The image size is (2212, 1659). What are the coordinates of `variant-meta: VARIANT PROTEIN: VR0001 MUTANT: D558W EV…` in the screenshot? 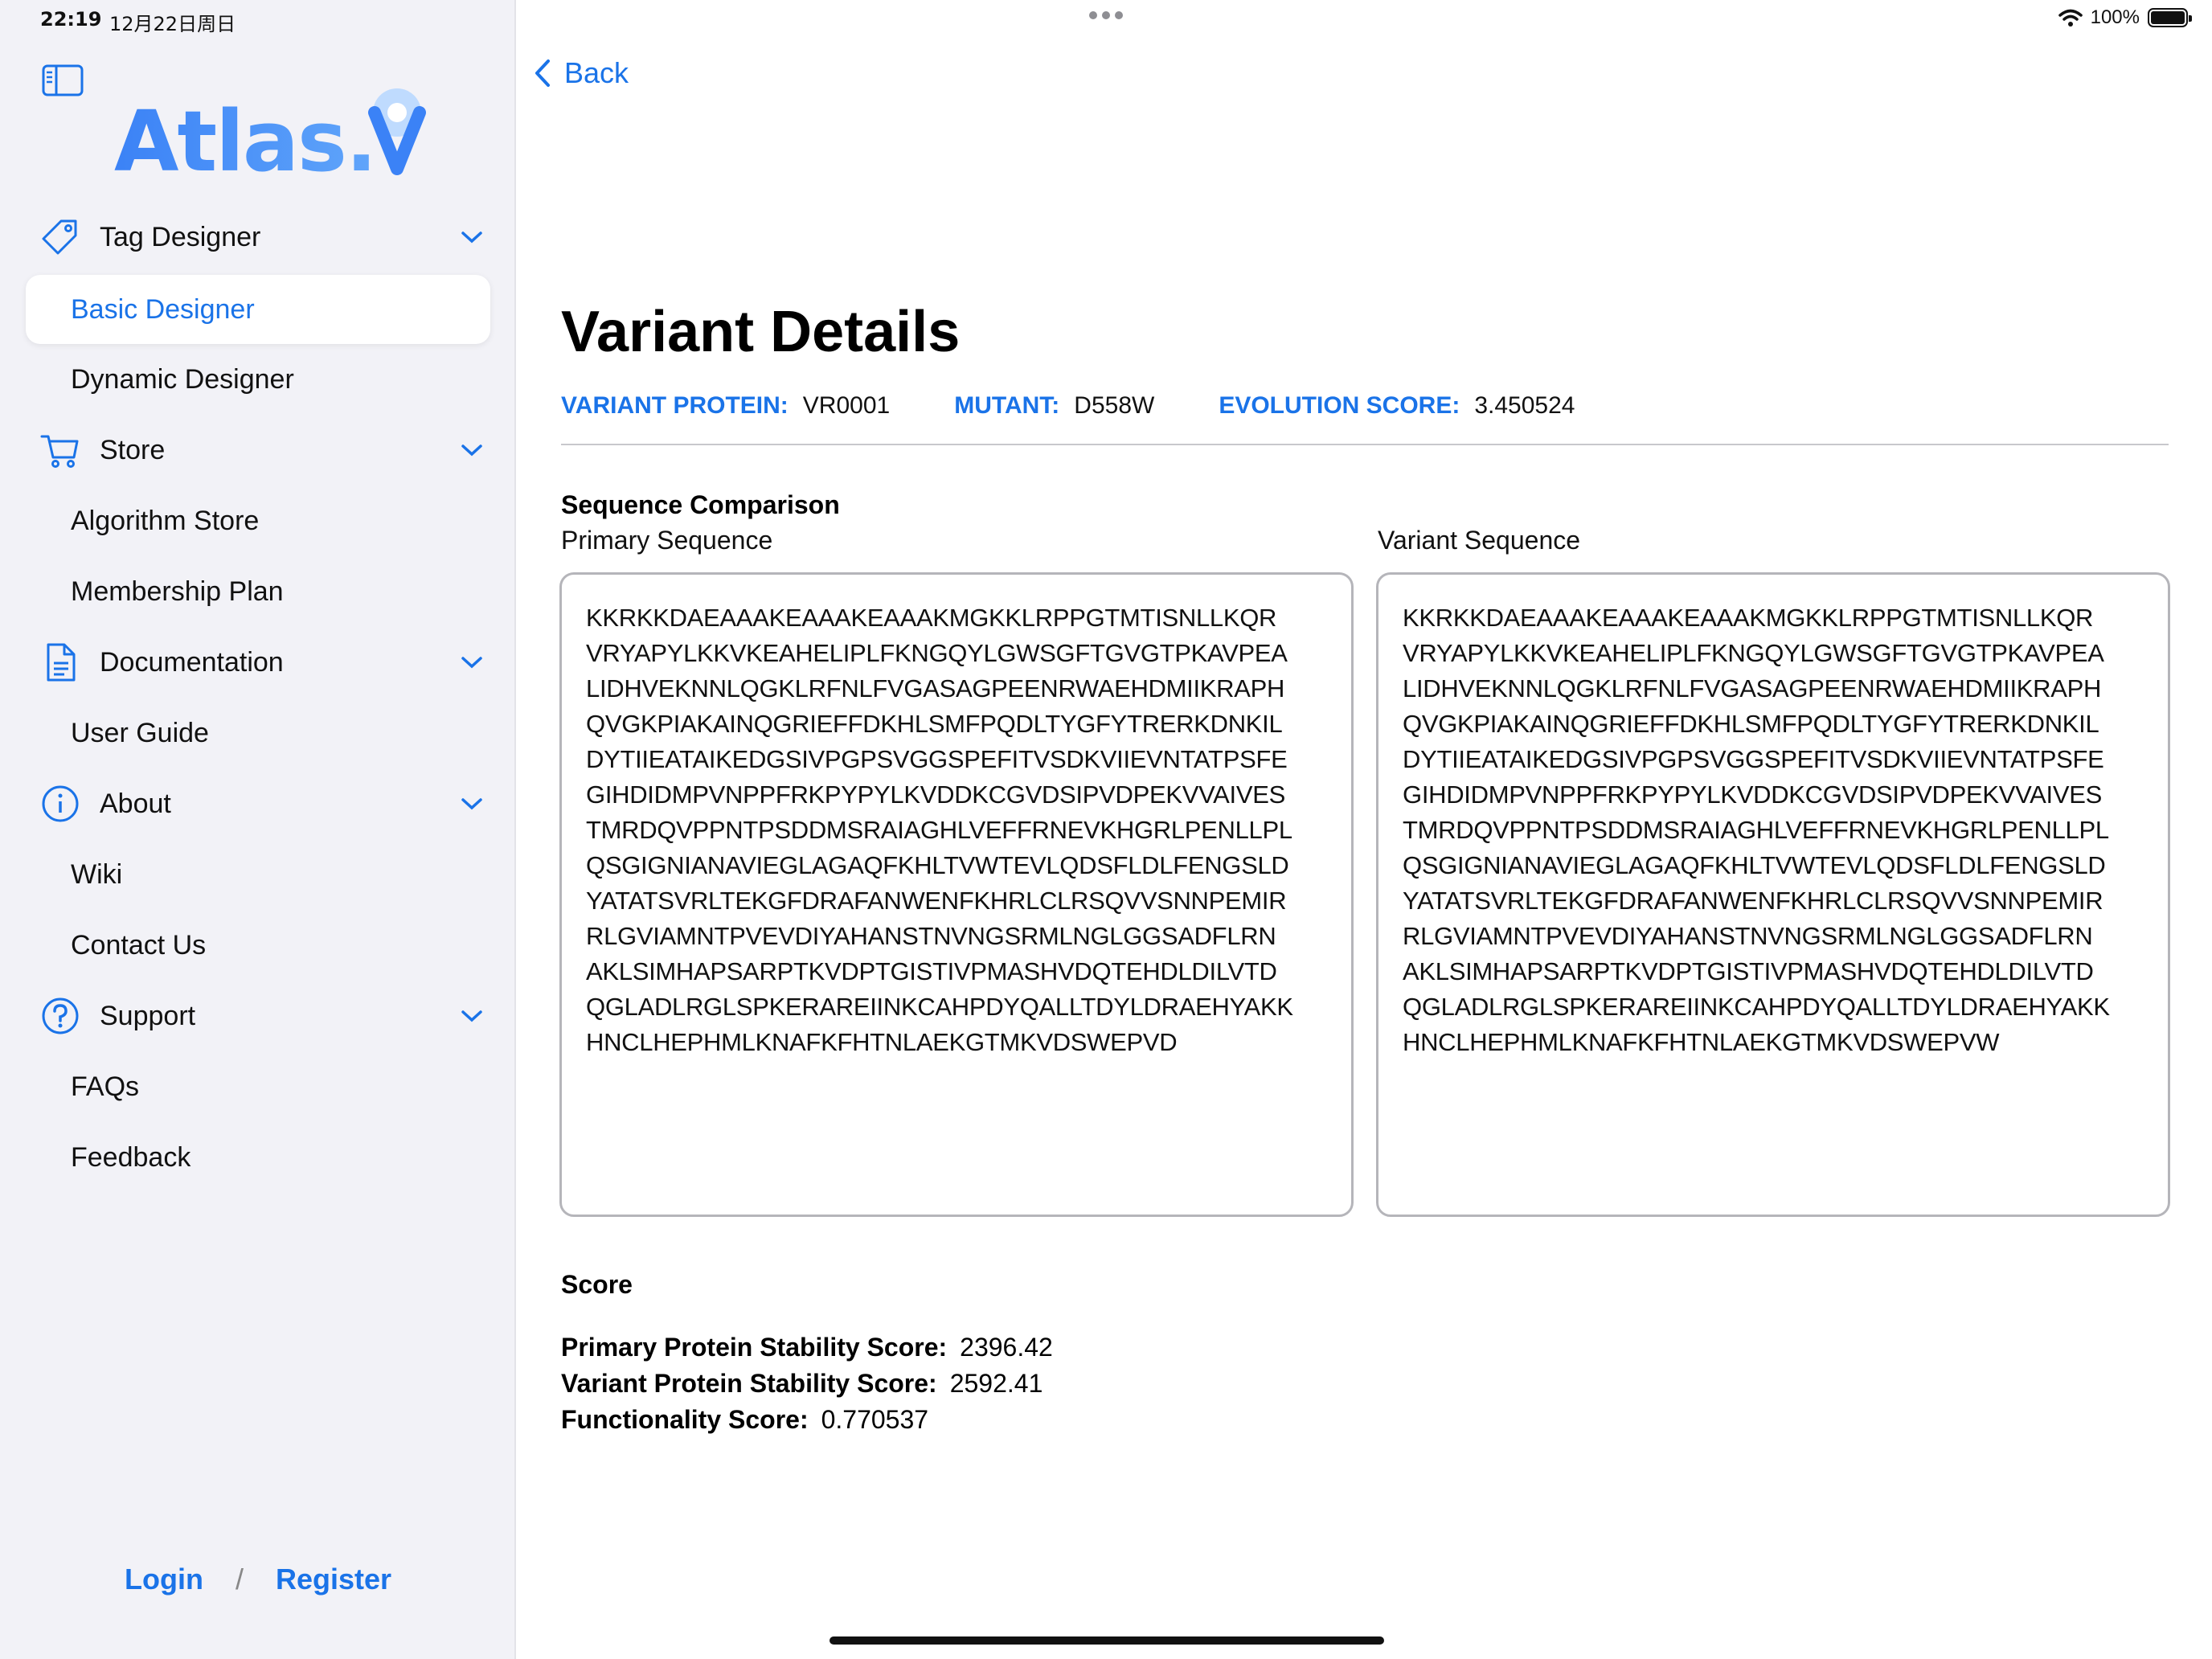 It's located at (1100, 406).